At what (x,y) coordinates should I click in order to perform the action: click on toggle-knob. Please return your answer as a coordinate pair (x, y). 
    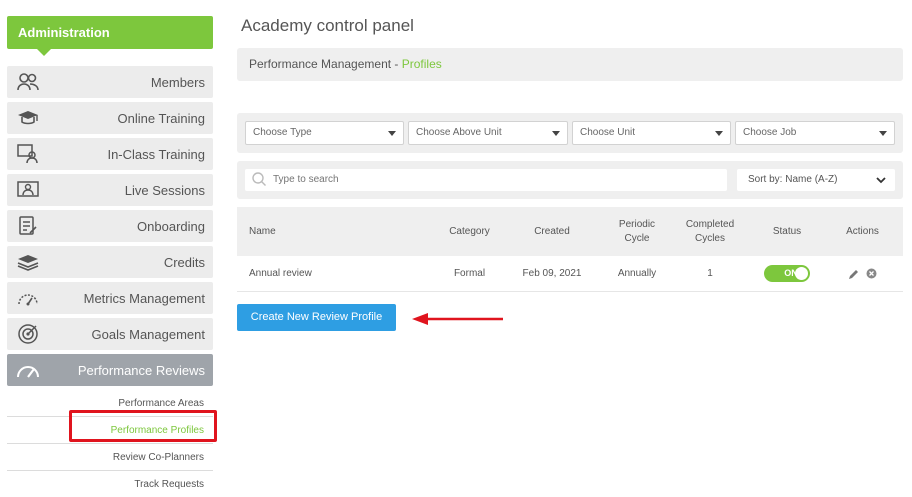
    Looking at the image, I should click on (801, 273).